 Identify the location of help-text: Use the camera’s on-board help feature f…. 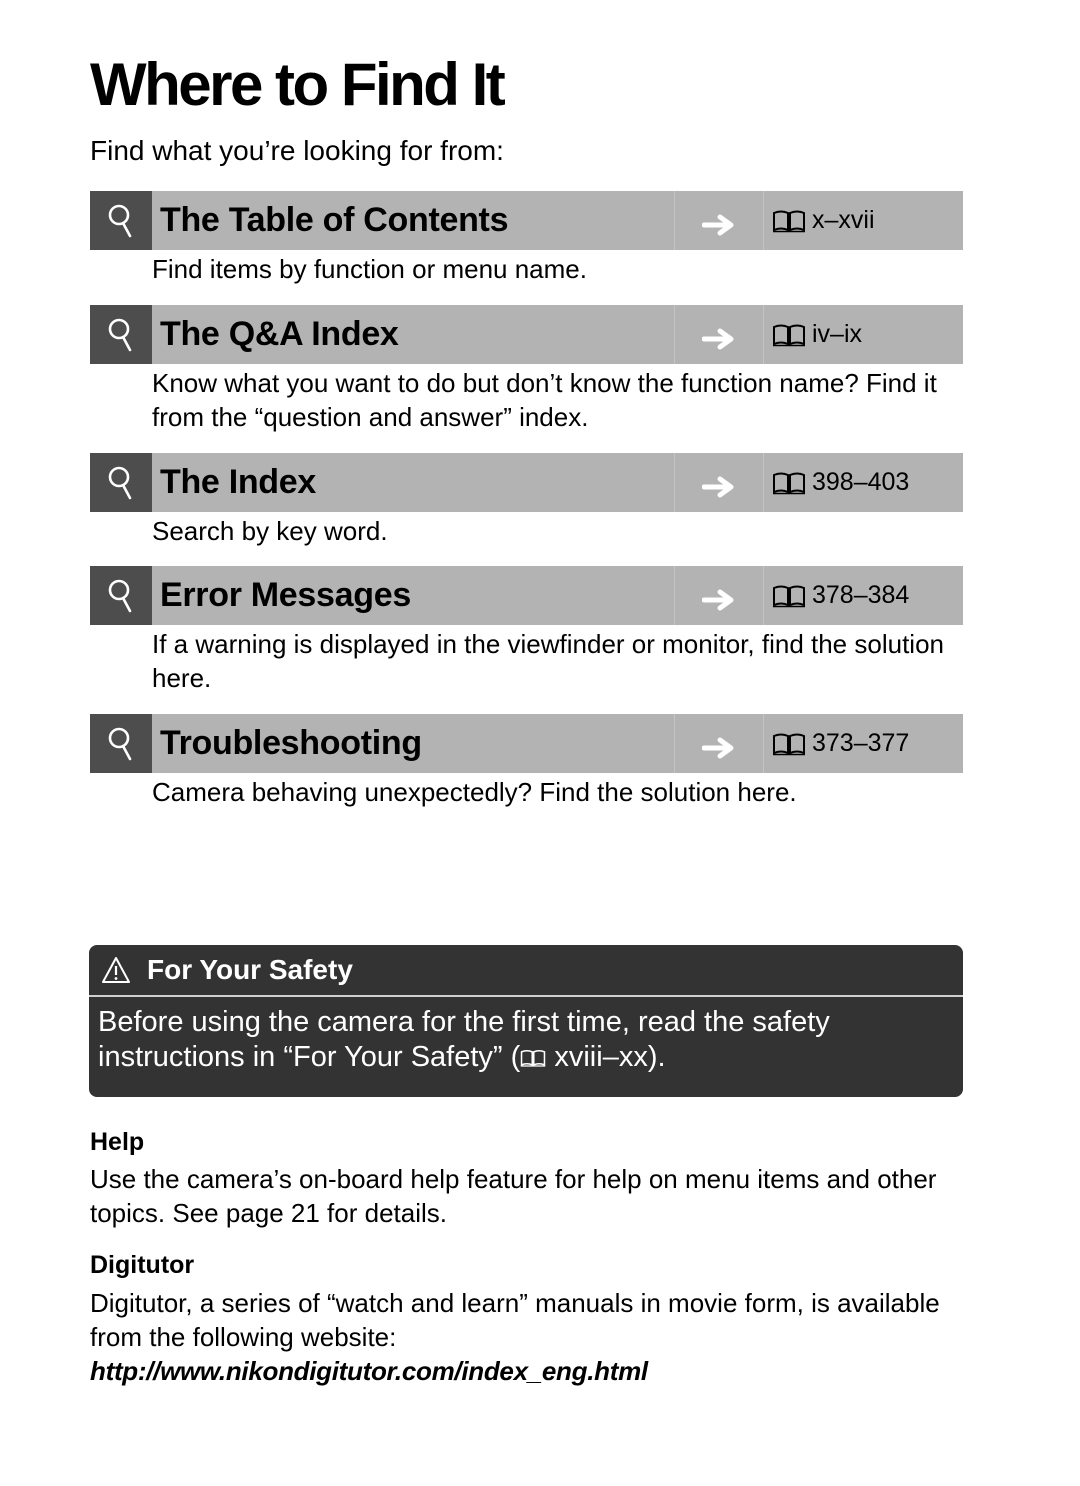
(513, 1196).